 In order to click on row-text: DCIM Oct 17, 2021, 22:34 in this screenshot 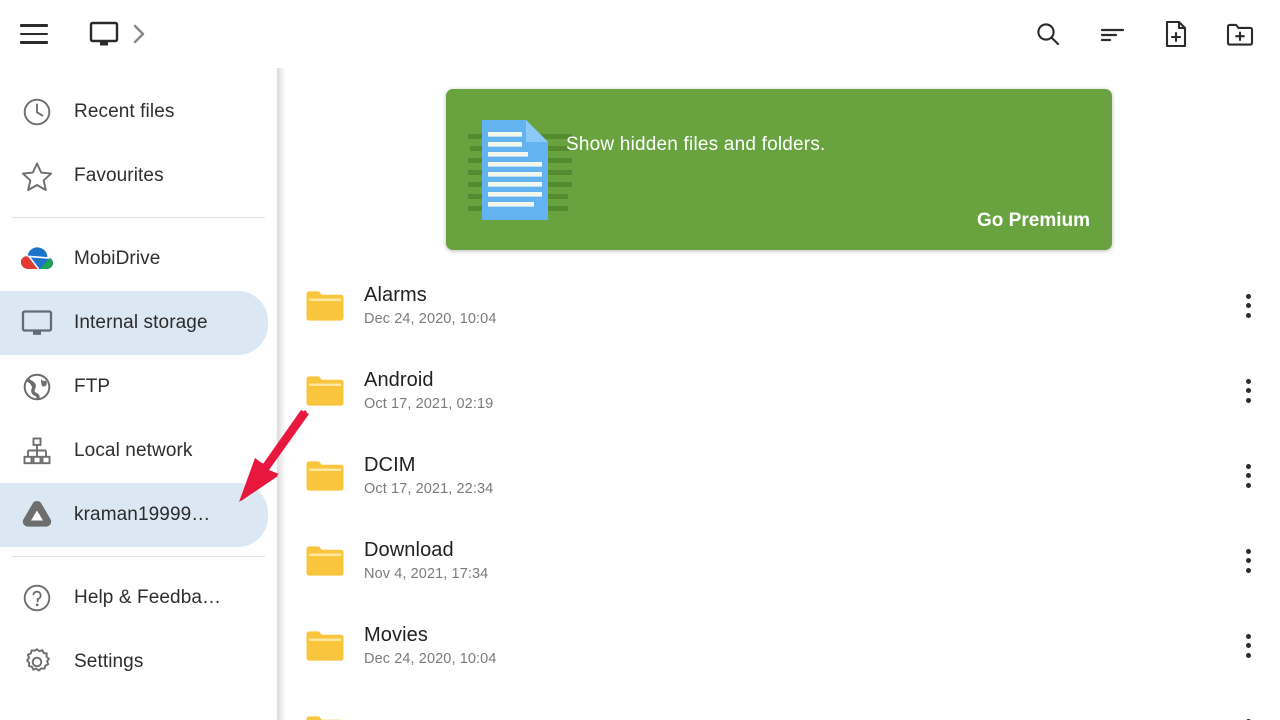, I will do `click(428, 476)`.